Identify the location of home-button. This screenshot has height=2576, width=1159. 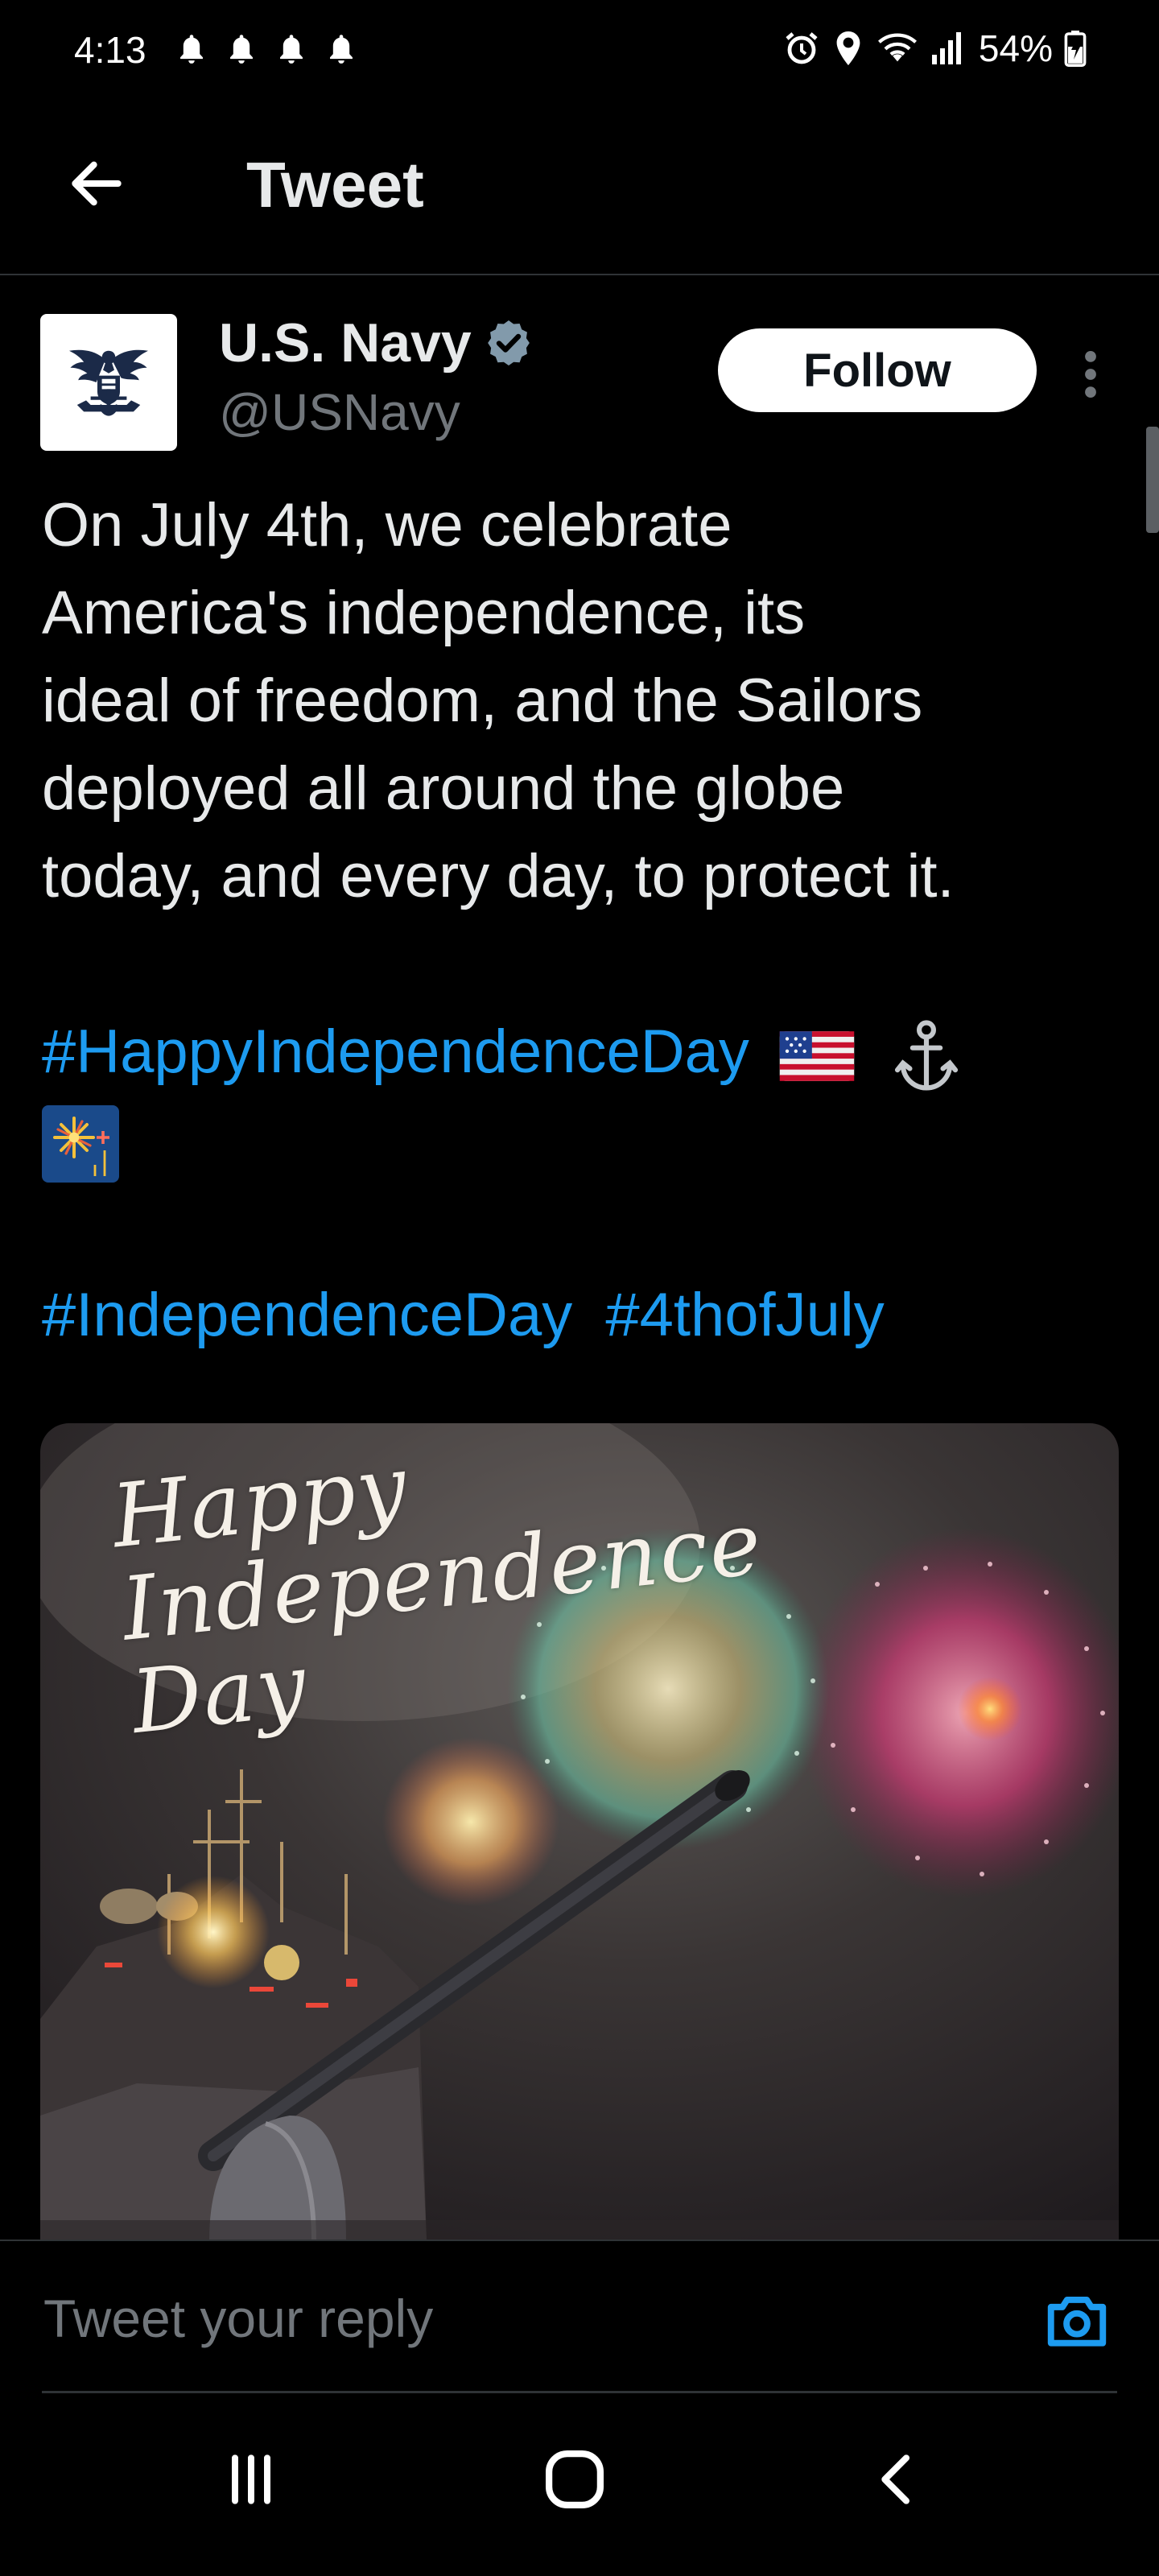
(574, 2479).